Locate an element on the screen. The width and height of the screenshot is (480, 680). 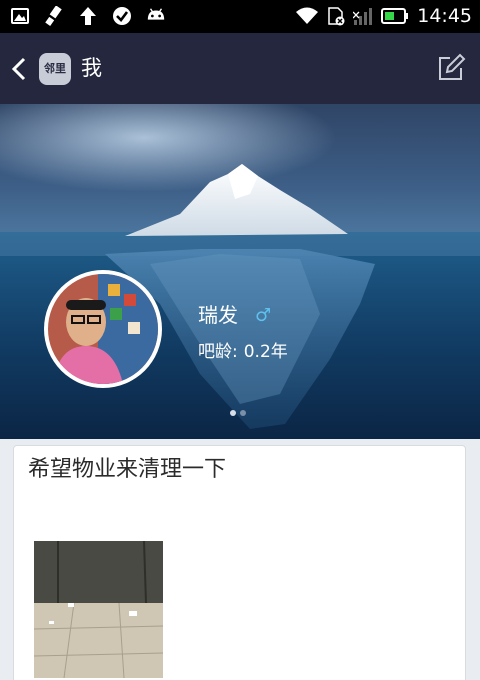
back-button is located at coordinates (20, 69).